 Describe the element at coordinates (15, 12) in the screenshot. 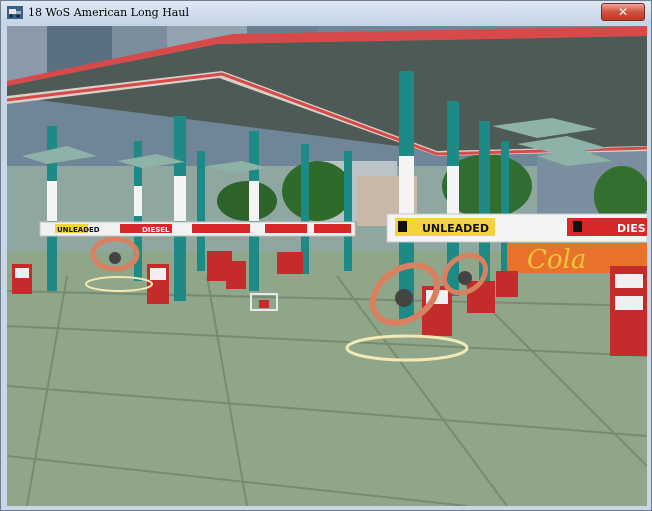

I see `truck-app-icon` at that location.